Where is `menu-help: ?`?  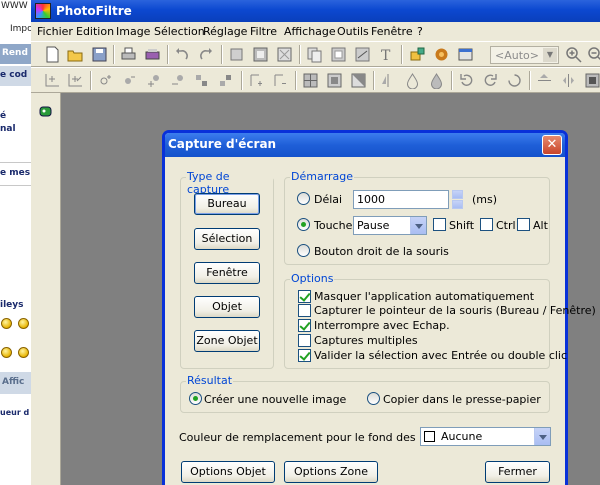
menu-help: ? is located at coordinates (420, 31).